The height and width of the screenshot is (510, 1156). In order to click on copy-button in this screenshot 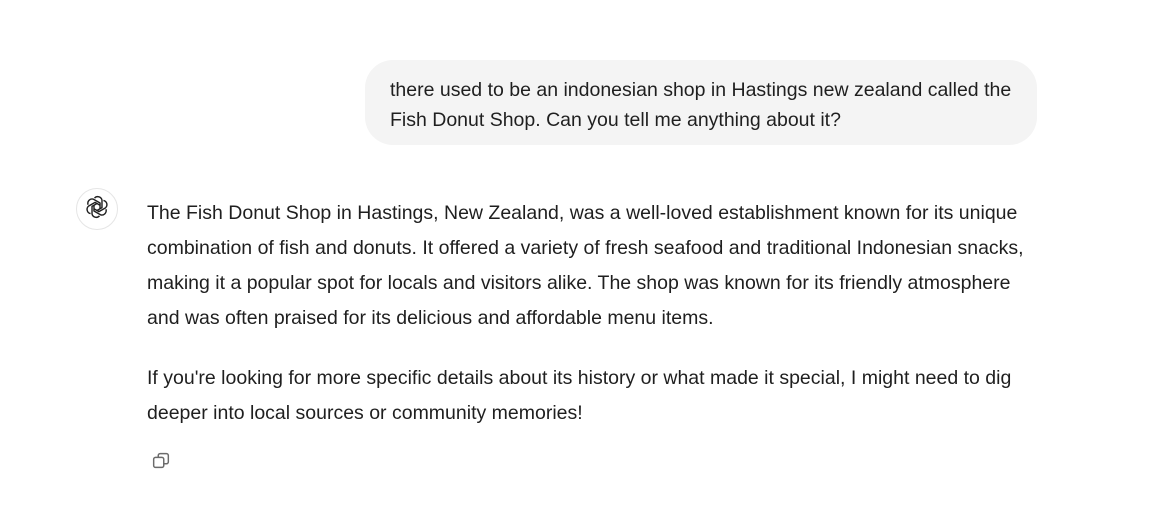, I will do `click(161, 463)`.